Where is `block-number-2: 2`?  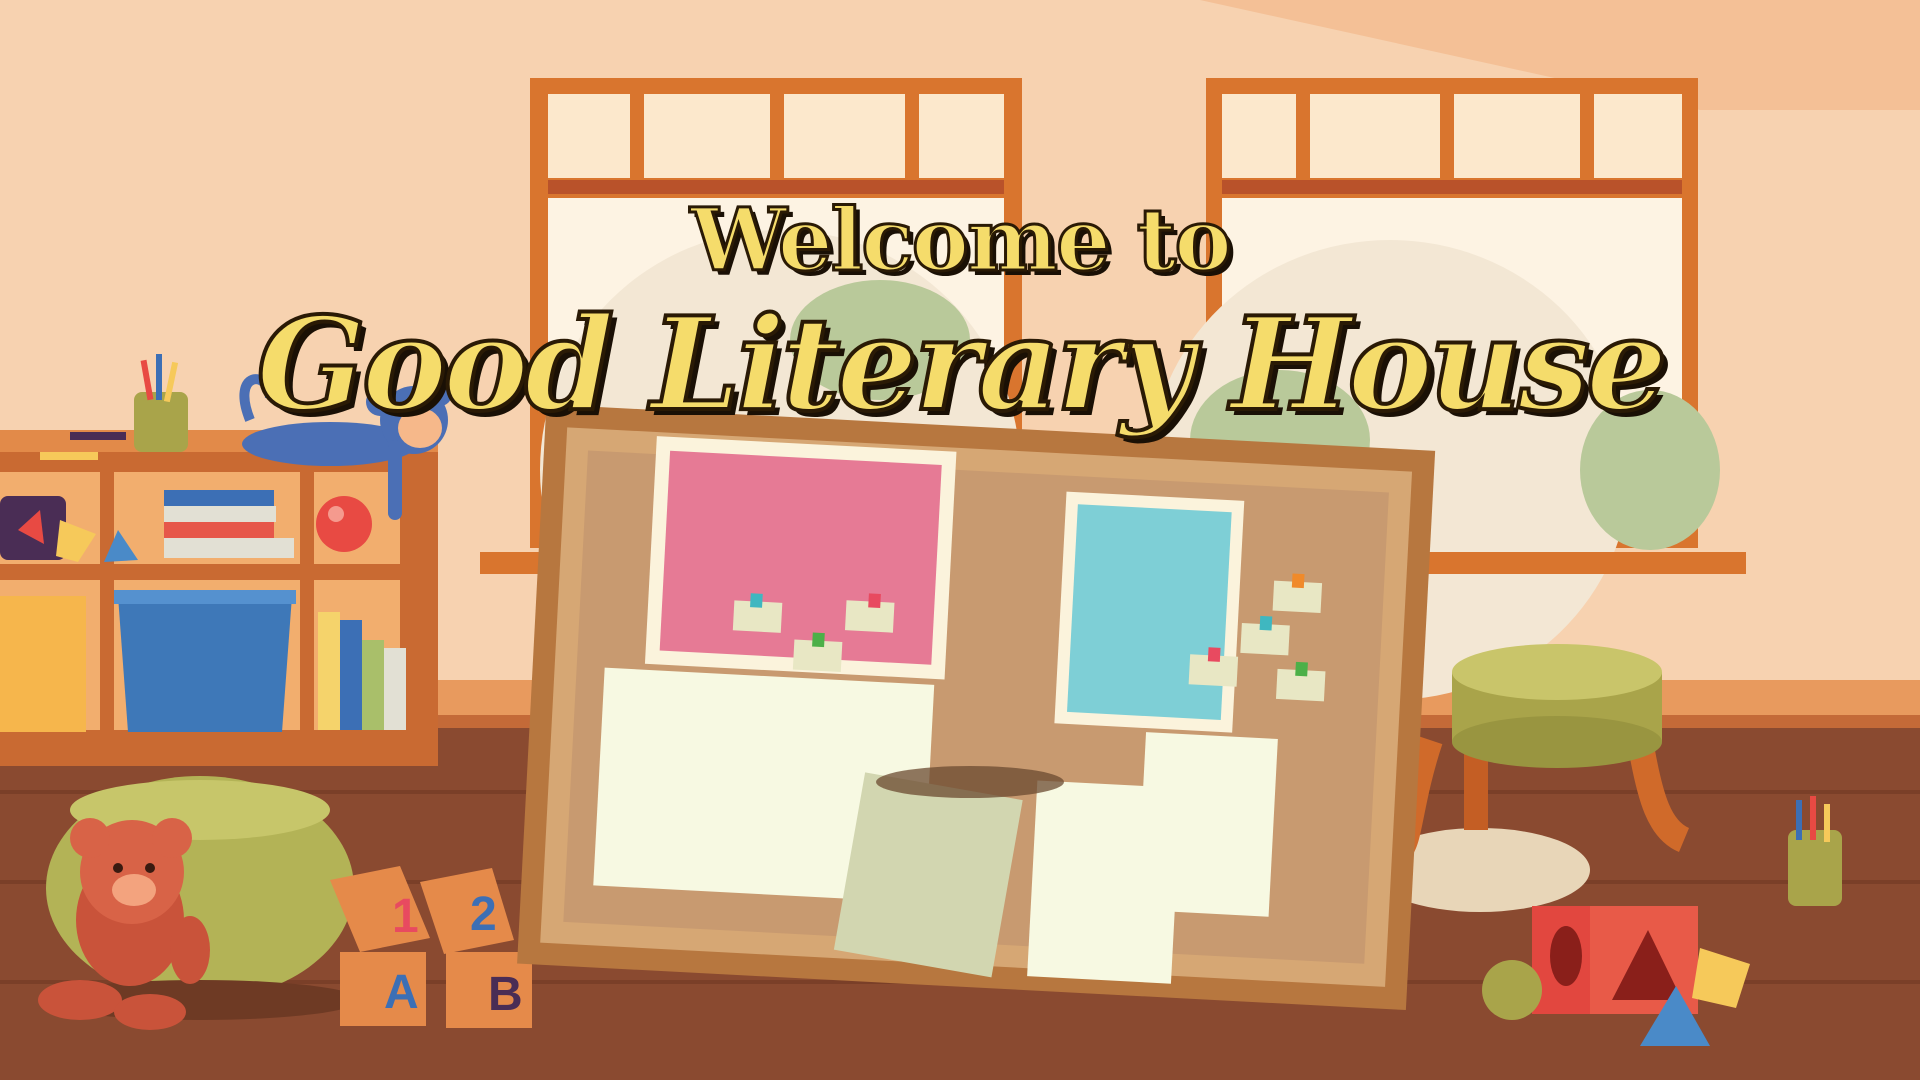
block-number-2: 2 is located at coordinates (483, 914).